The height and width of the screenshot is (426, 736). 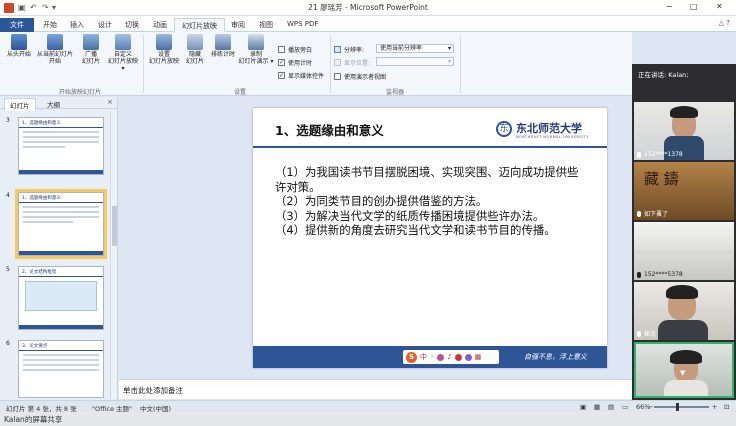 What do you see at coordinates (423, 357) in the screenshot?
I see `chinese-mode-label: 中` at bounding box center [423, 357].